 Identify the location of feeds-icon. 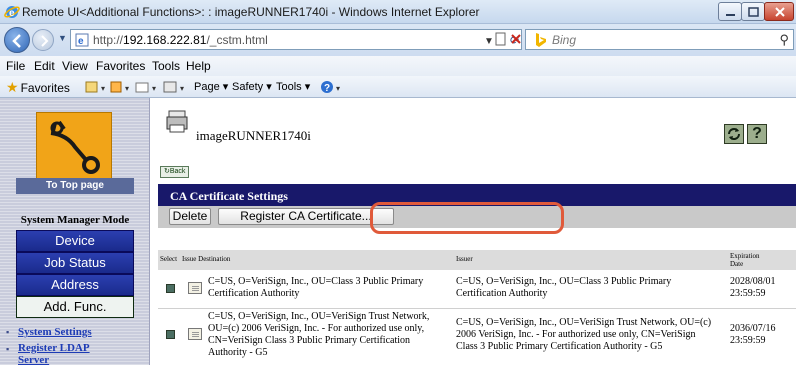
(116, 87).